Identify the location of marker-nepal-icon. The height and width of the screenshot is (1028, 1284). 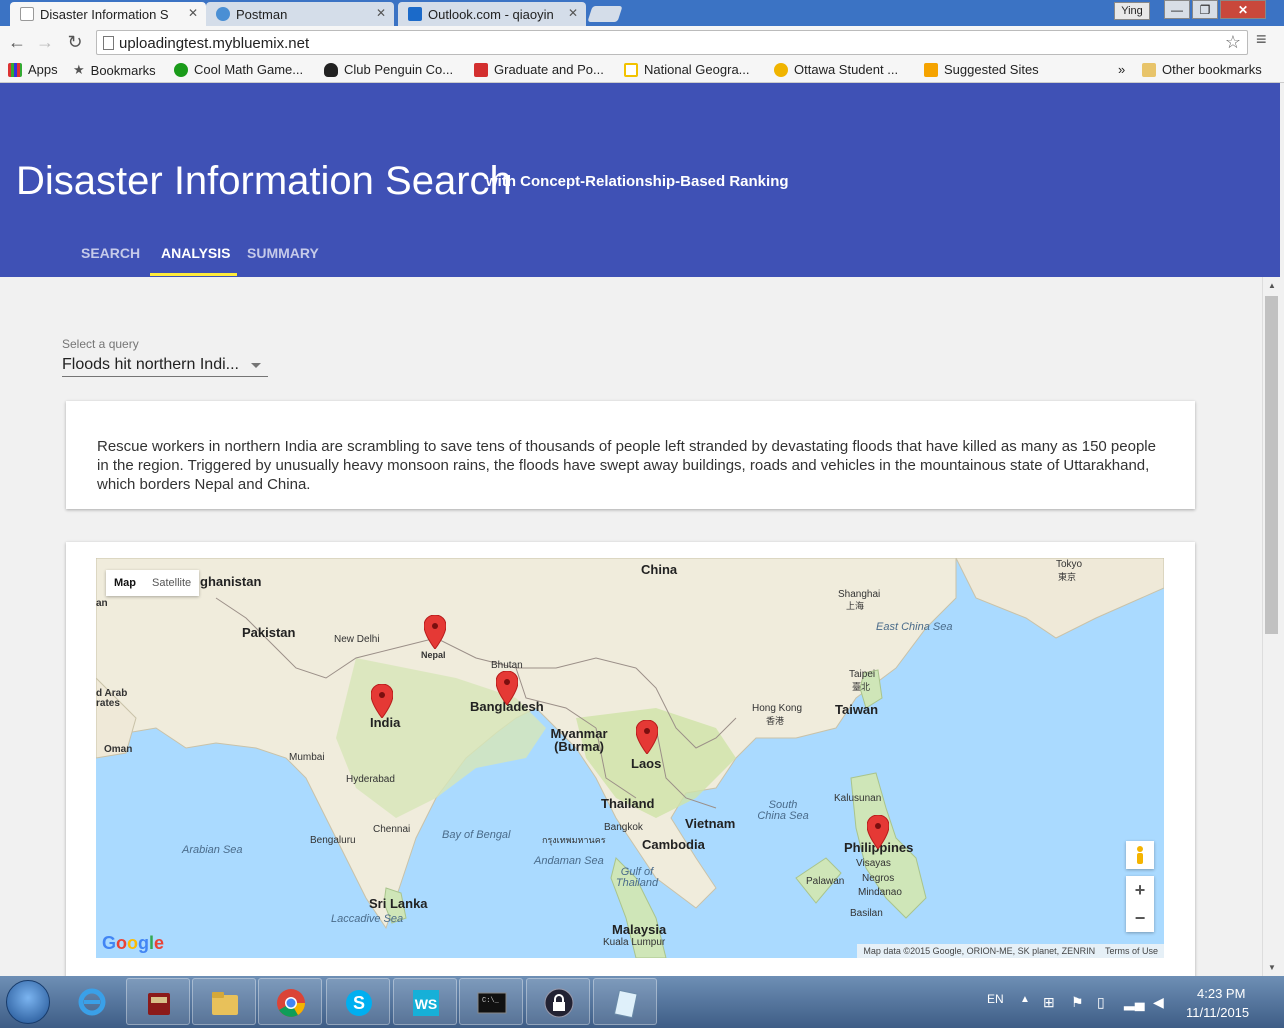
(435, 632).